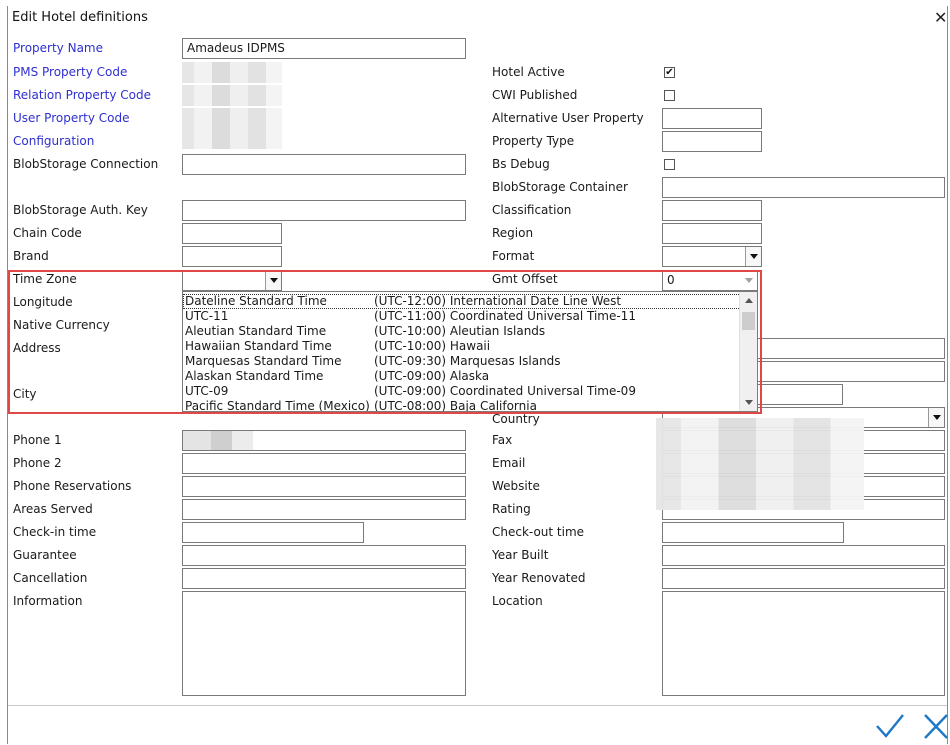 Image resolution: width=950 pixels, height=745 pixels. Describe the element at coordinates (803, 643) in the screenshot. I see `location-textarea` at that location.